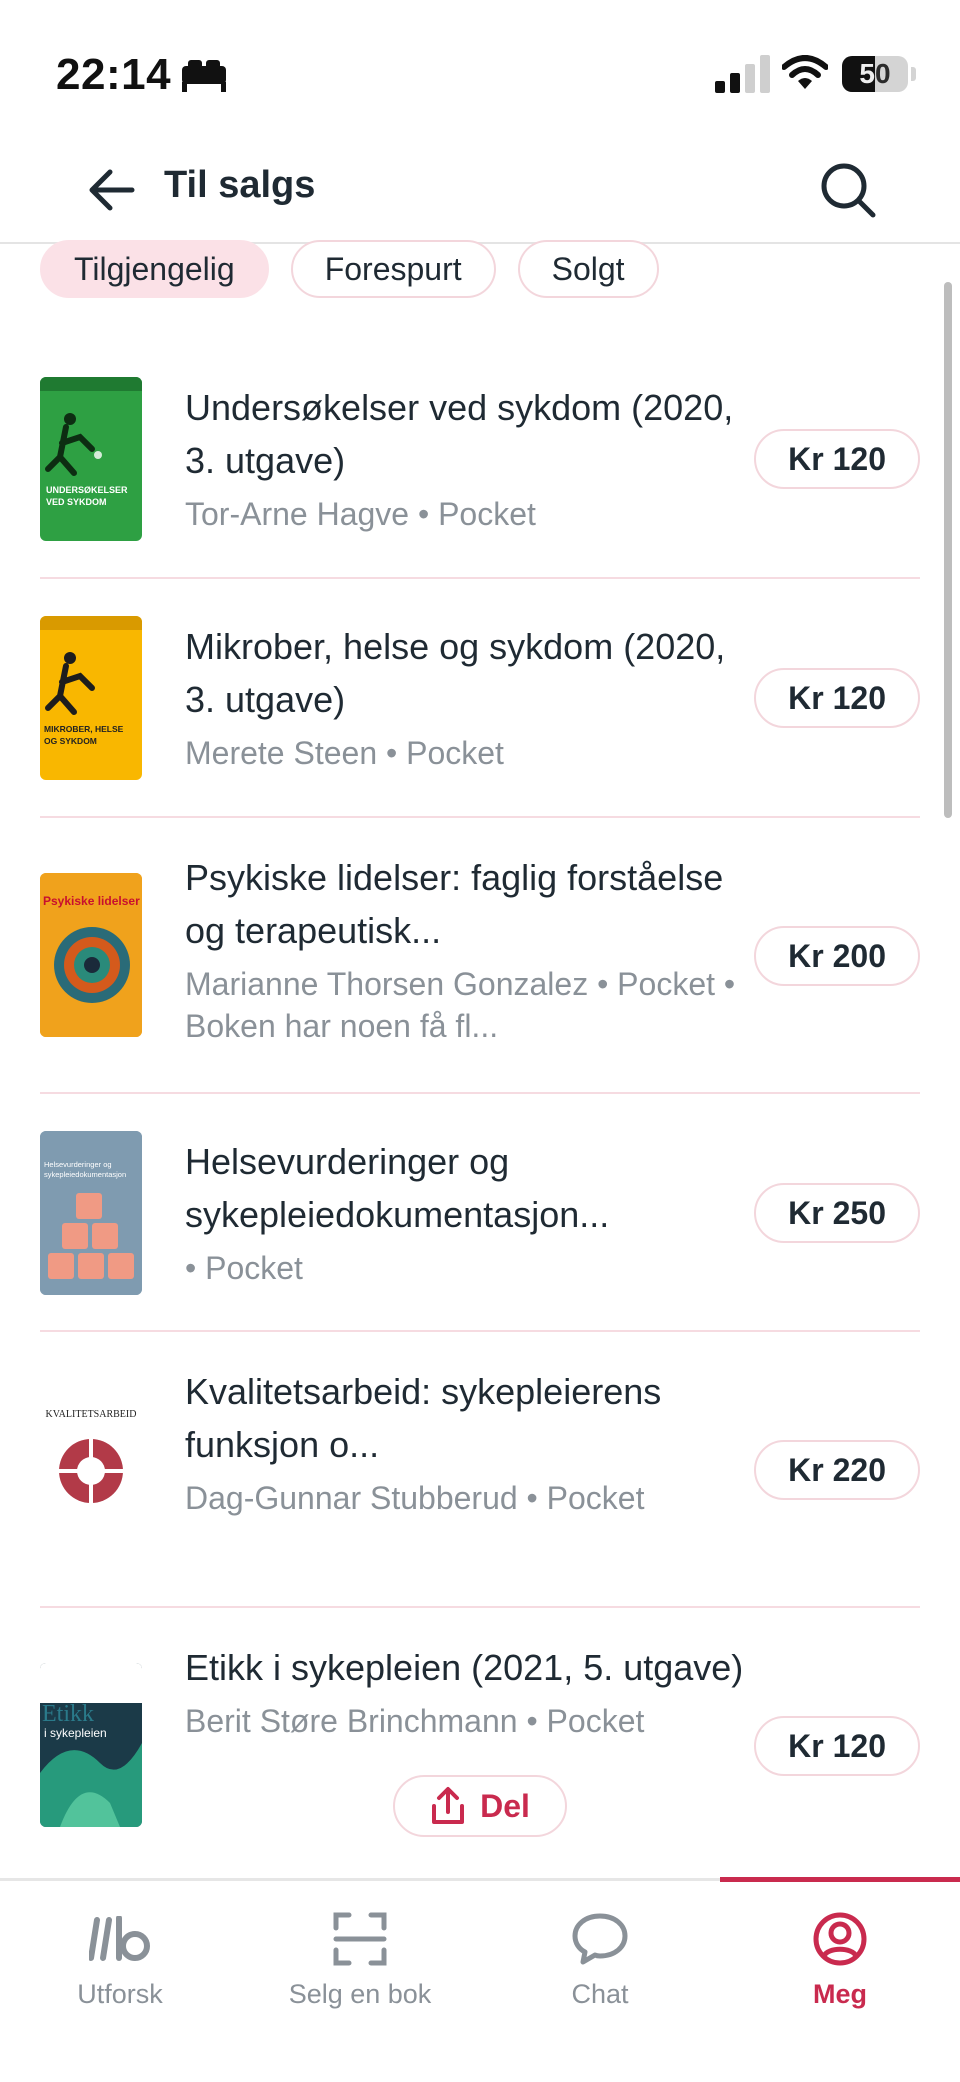 The width and height of the screenshot is (960, 2082). What do you see at coordinates (85, 1174) in the screenshot?
I see `cover-title-line: sykepleiedokumentasjon` at bounding box center [85, 1174].